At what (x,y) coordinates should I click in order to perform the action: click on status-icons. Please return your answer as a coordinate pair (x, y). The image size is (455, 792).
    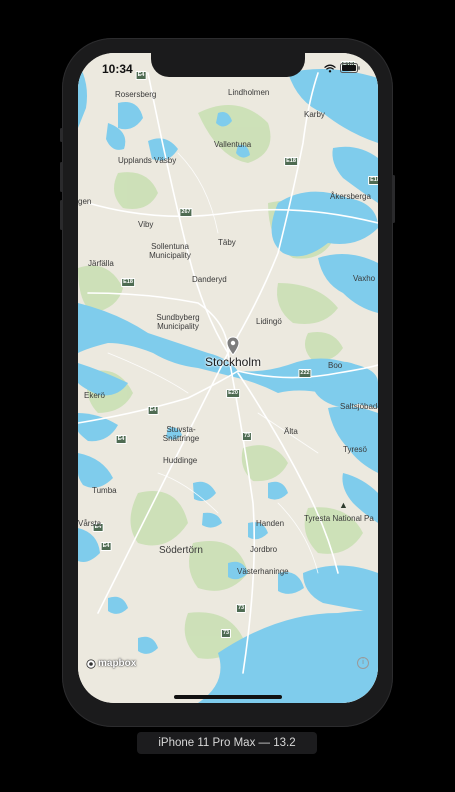
    Looking at the image, I should click on (342, 68).